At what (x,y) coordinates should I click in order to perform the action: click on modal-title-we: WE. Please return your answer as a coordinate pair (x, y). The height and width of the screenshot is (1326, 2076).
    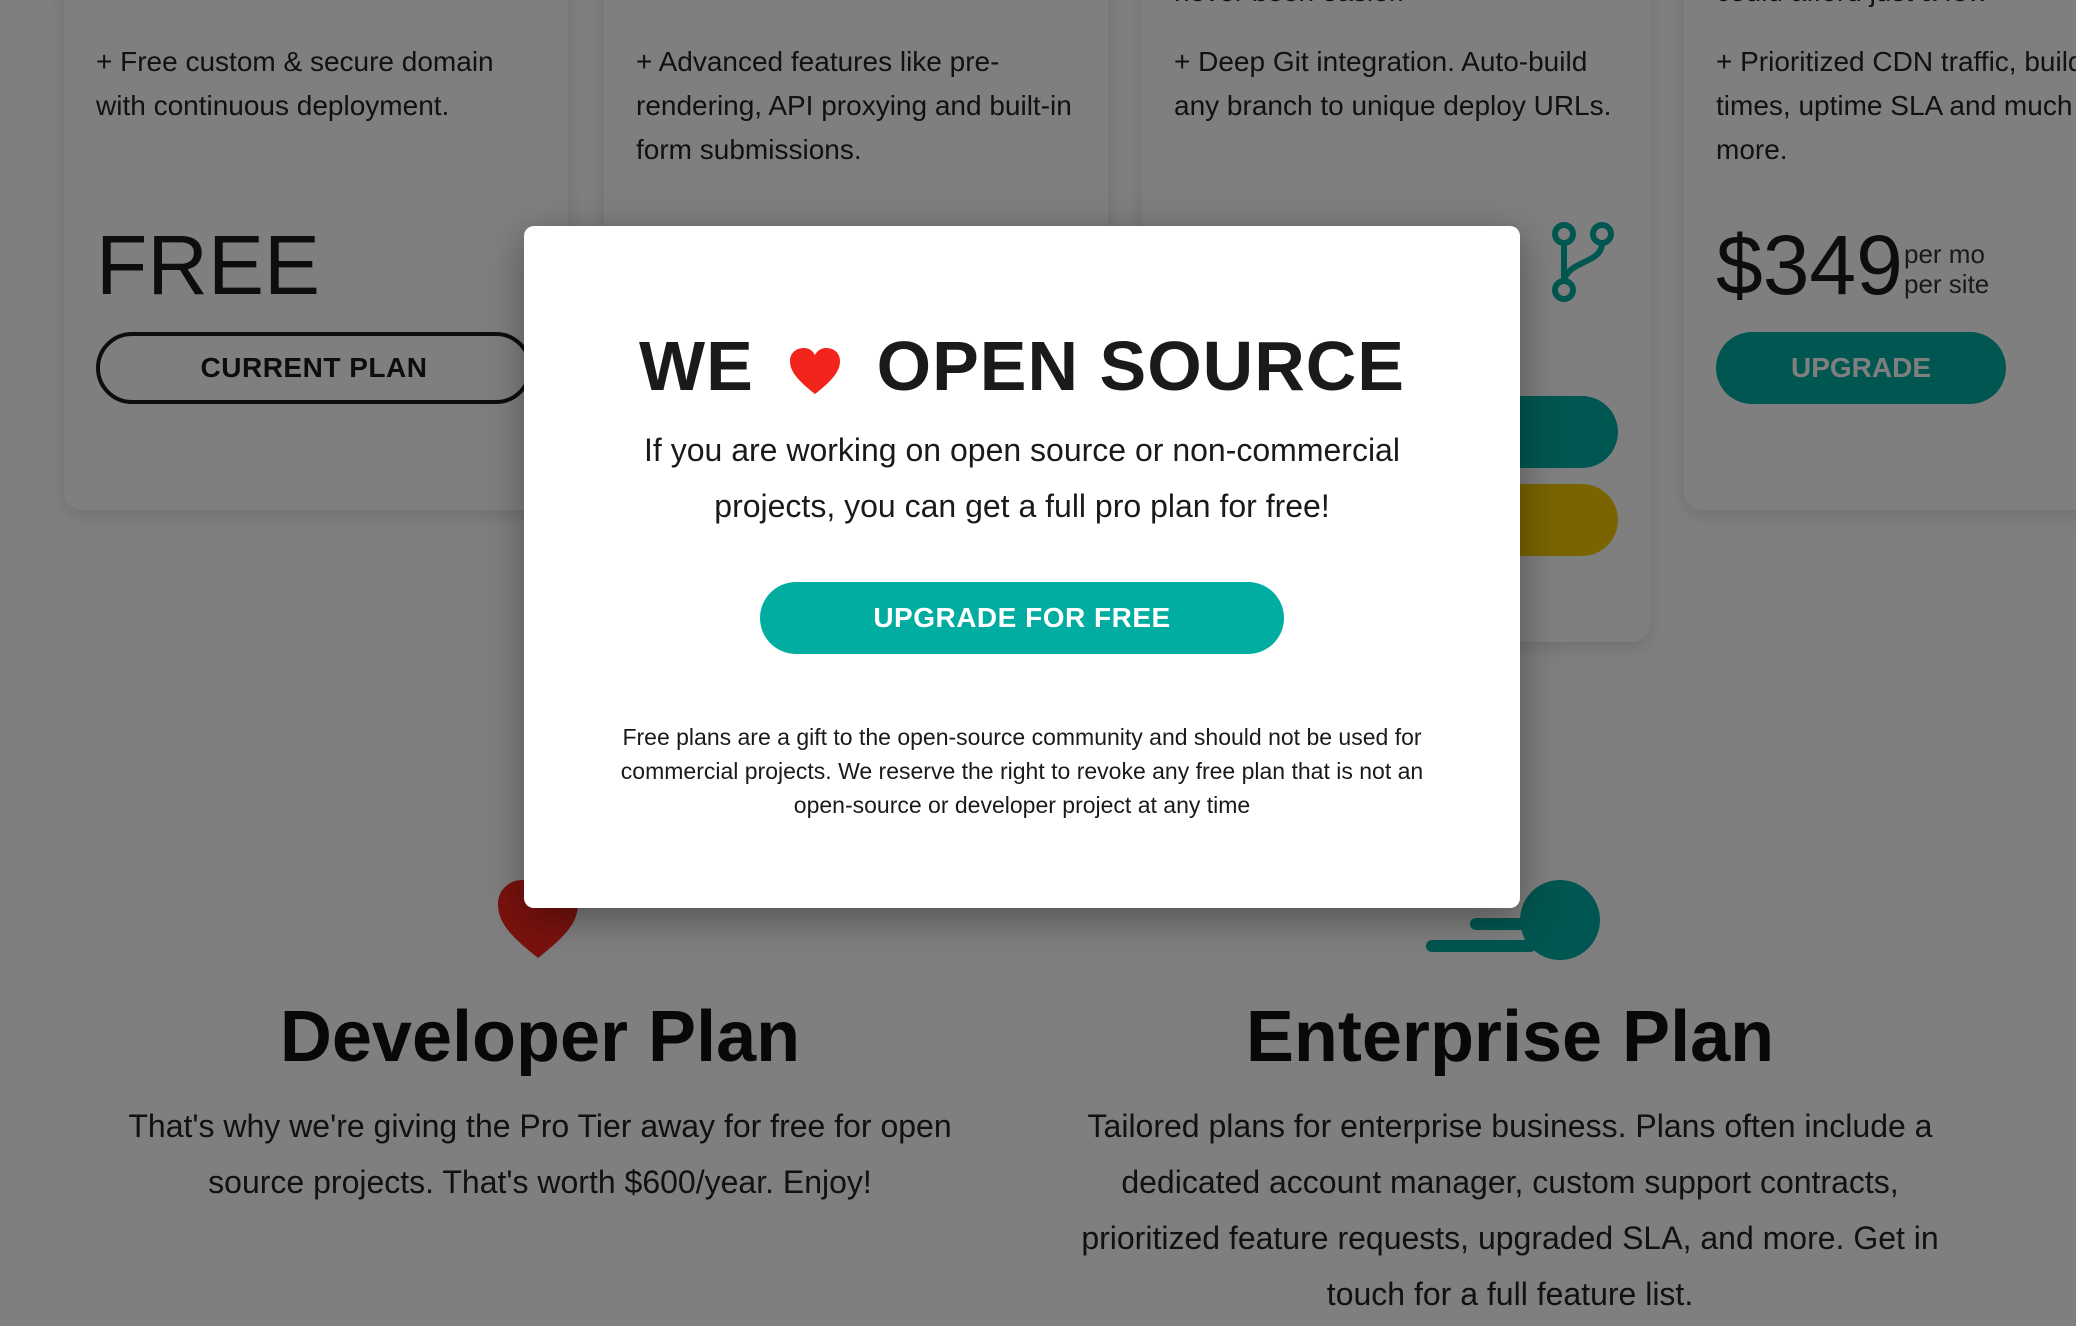
    Looking at the image, I should click on (696, 366).